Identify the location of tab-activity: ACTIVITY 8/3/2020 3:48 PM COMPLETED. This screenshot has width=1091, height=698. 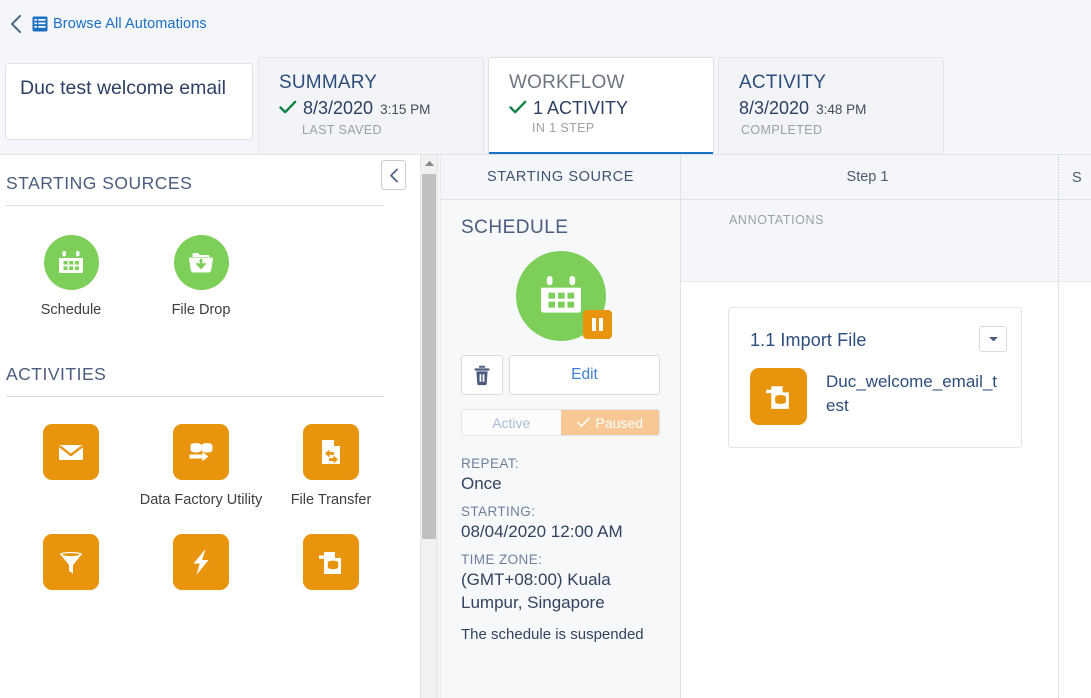
(831, 105).